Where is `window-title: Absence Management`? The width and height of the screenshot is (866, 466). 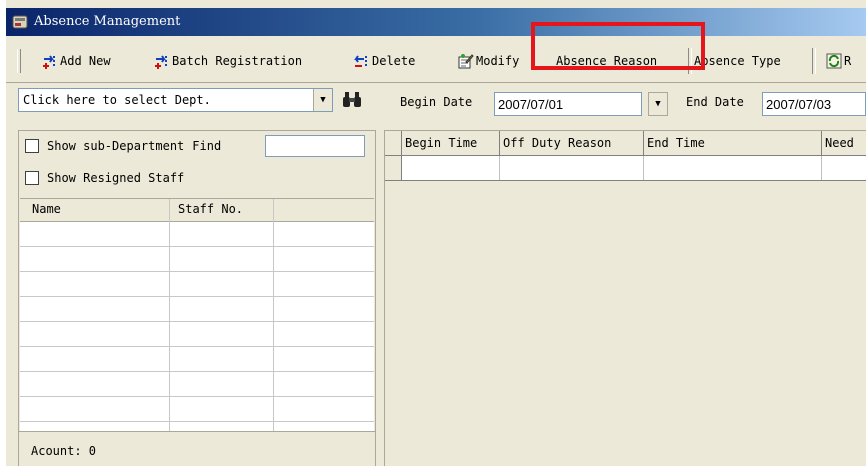 window-title: Absence Management is located at coordinates (107, 21).